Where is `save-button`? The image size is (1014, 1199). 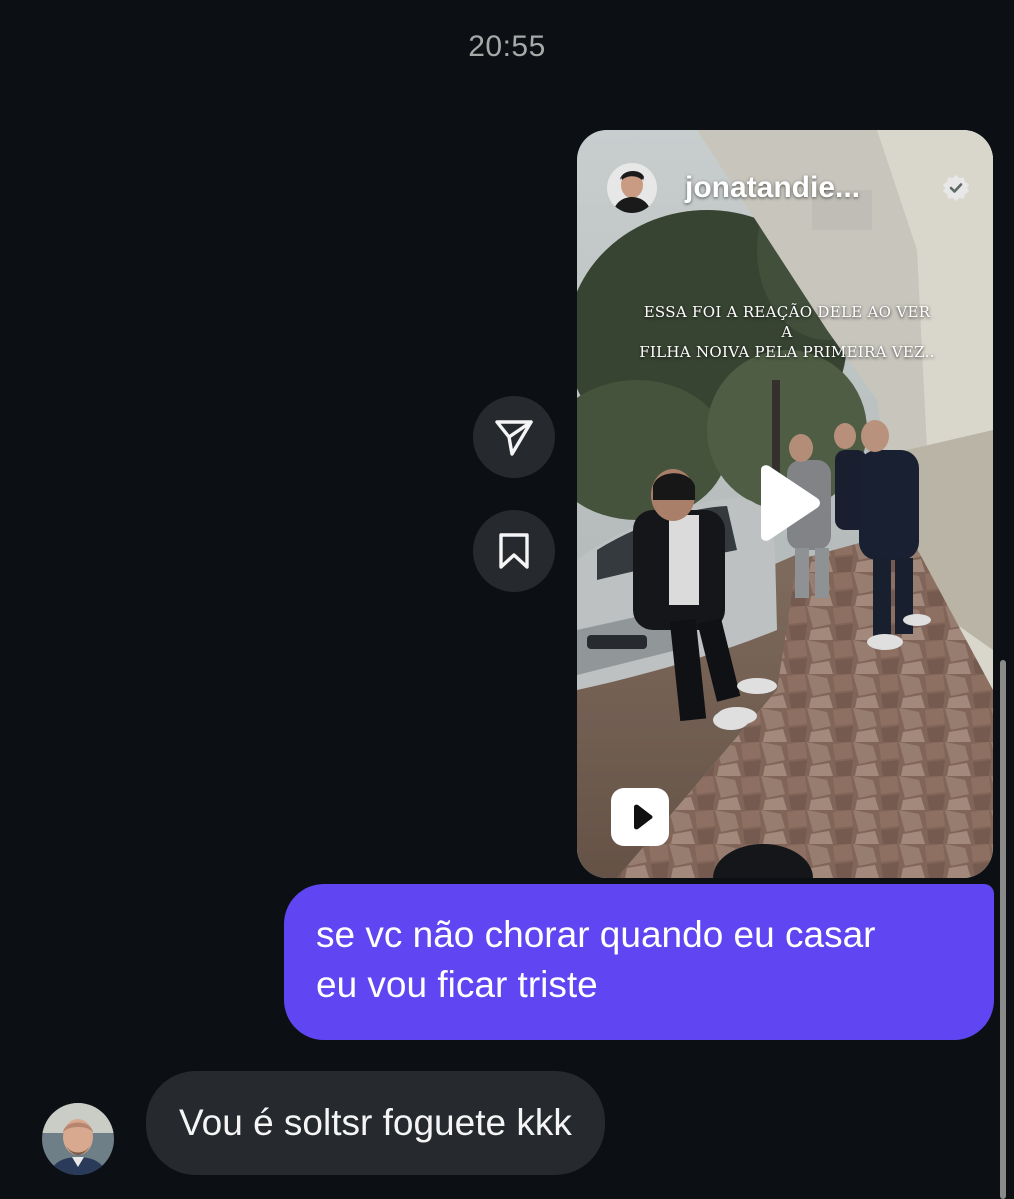 save-button is located at coordinates (514, 551).